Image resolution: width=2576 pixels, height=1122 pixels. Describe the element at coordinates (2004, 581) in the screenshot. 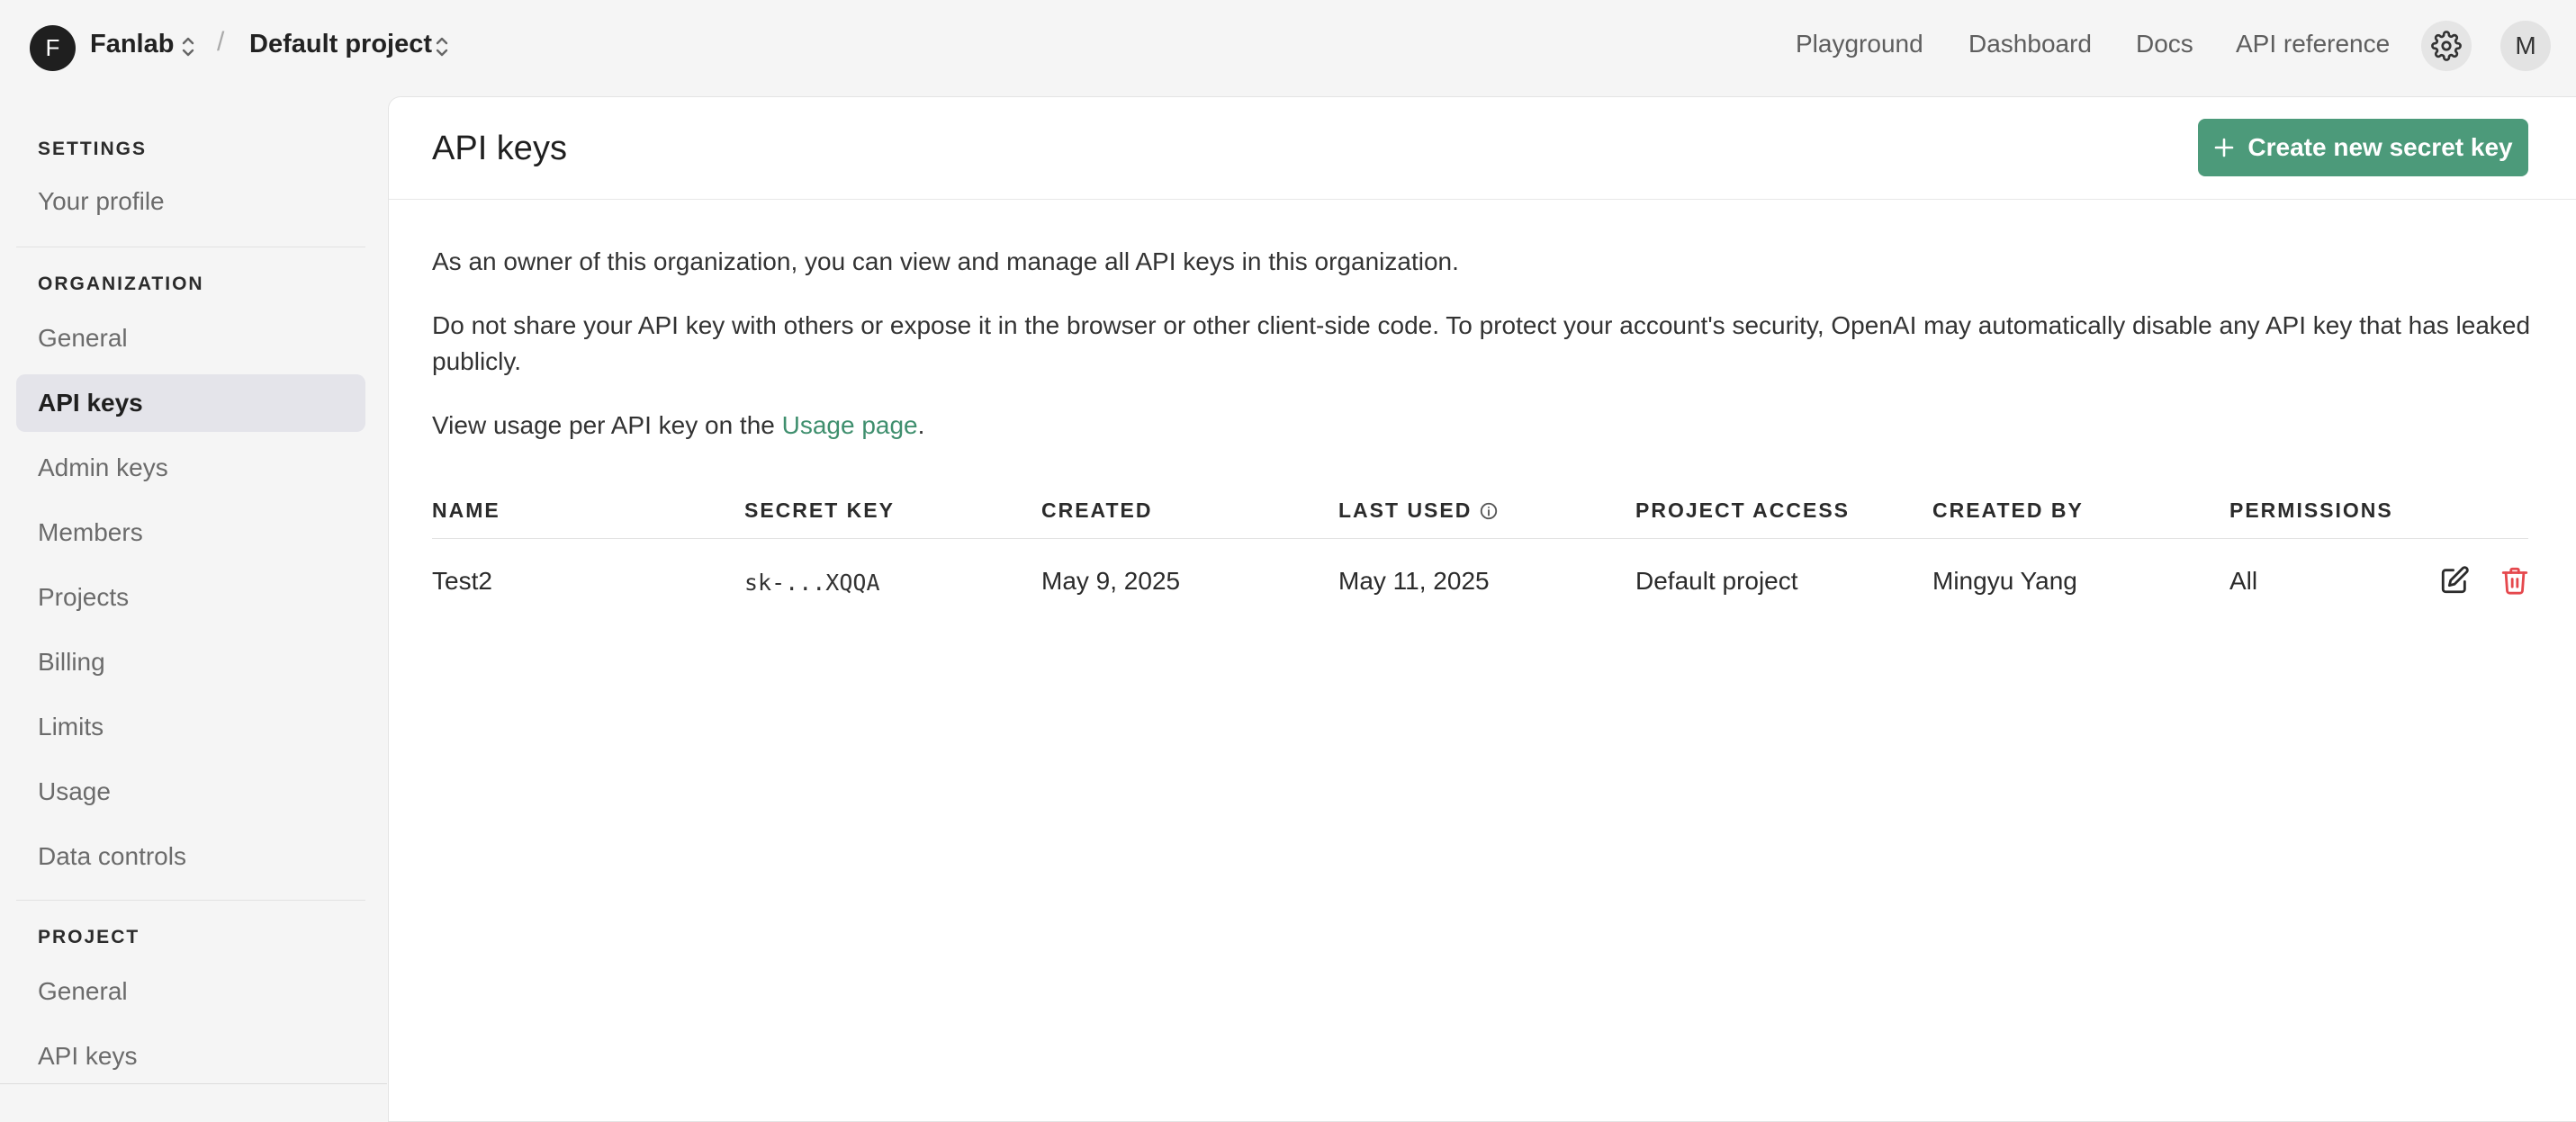

I see `cell-created-by: Mingyu Yang` at that location.